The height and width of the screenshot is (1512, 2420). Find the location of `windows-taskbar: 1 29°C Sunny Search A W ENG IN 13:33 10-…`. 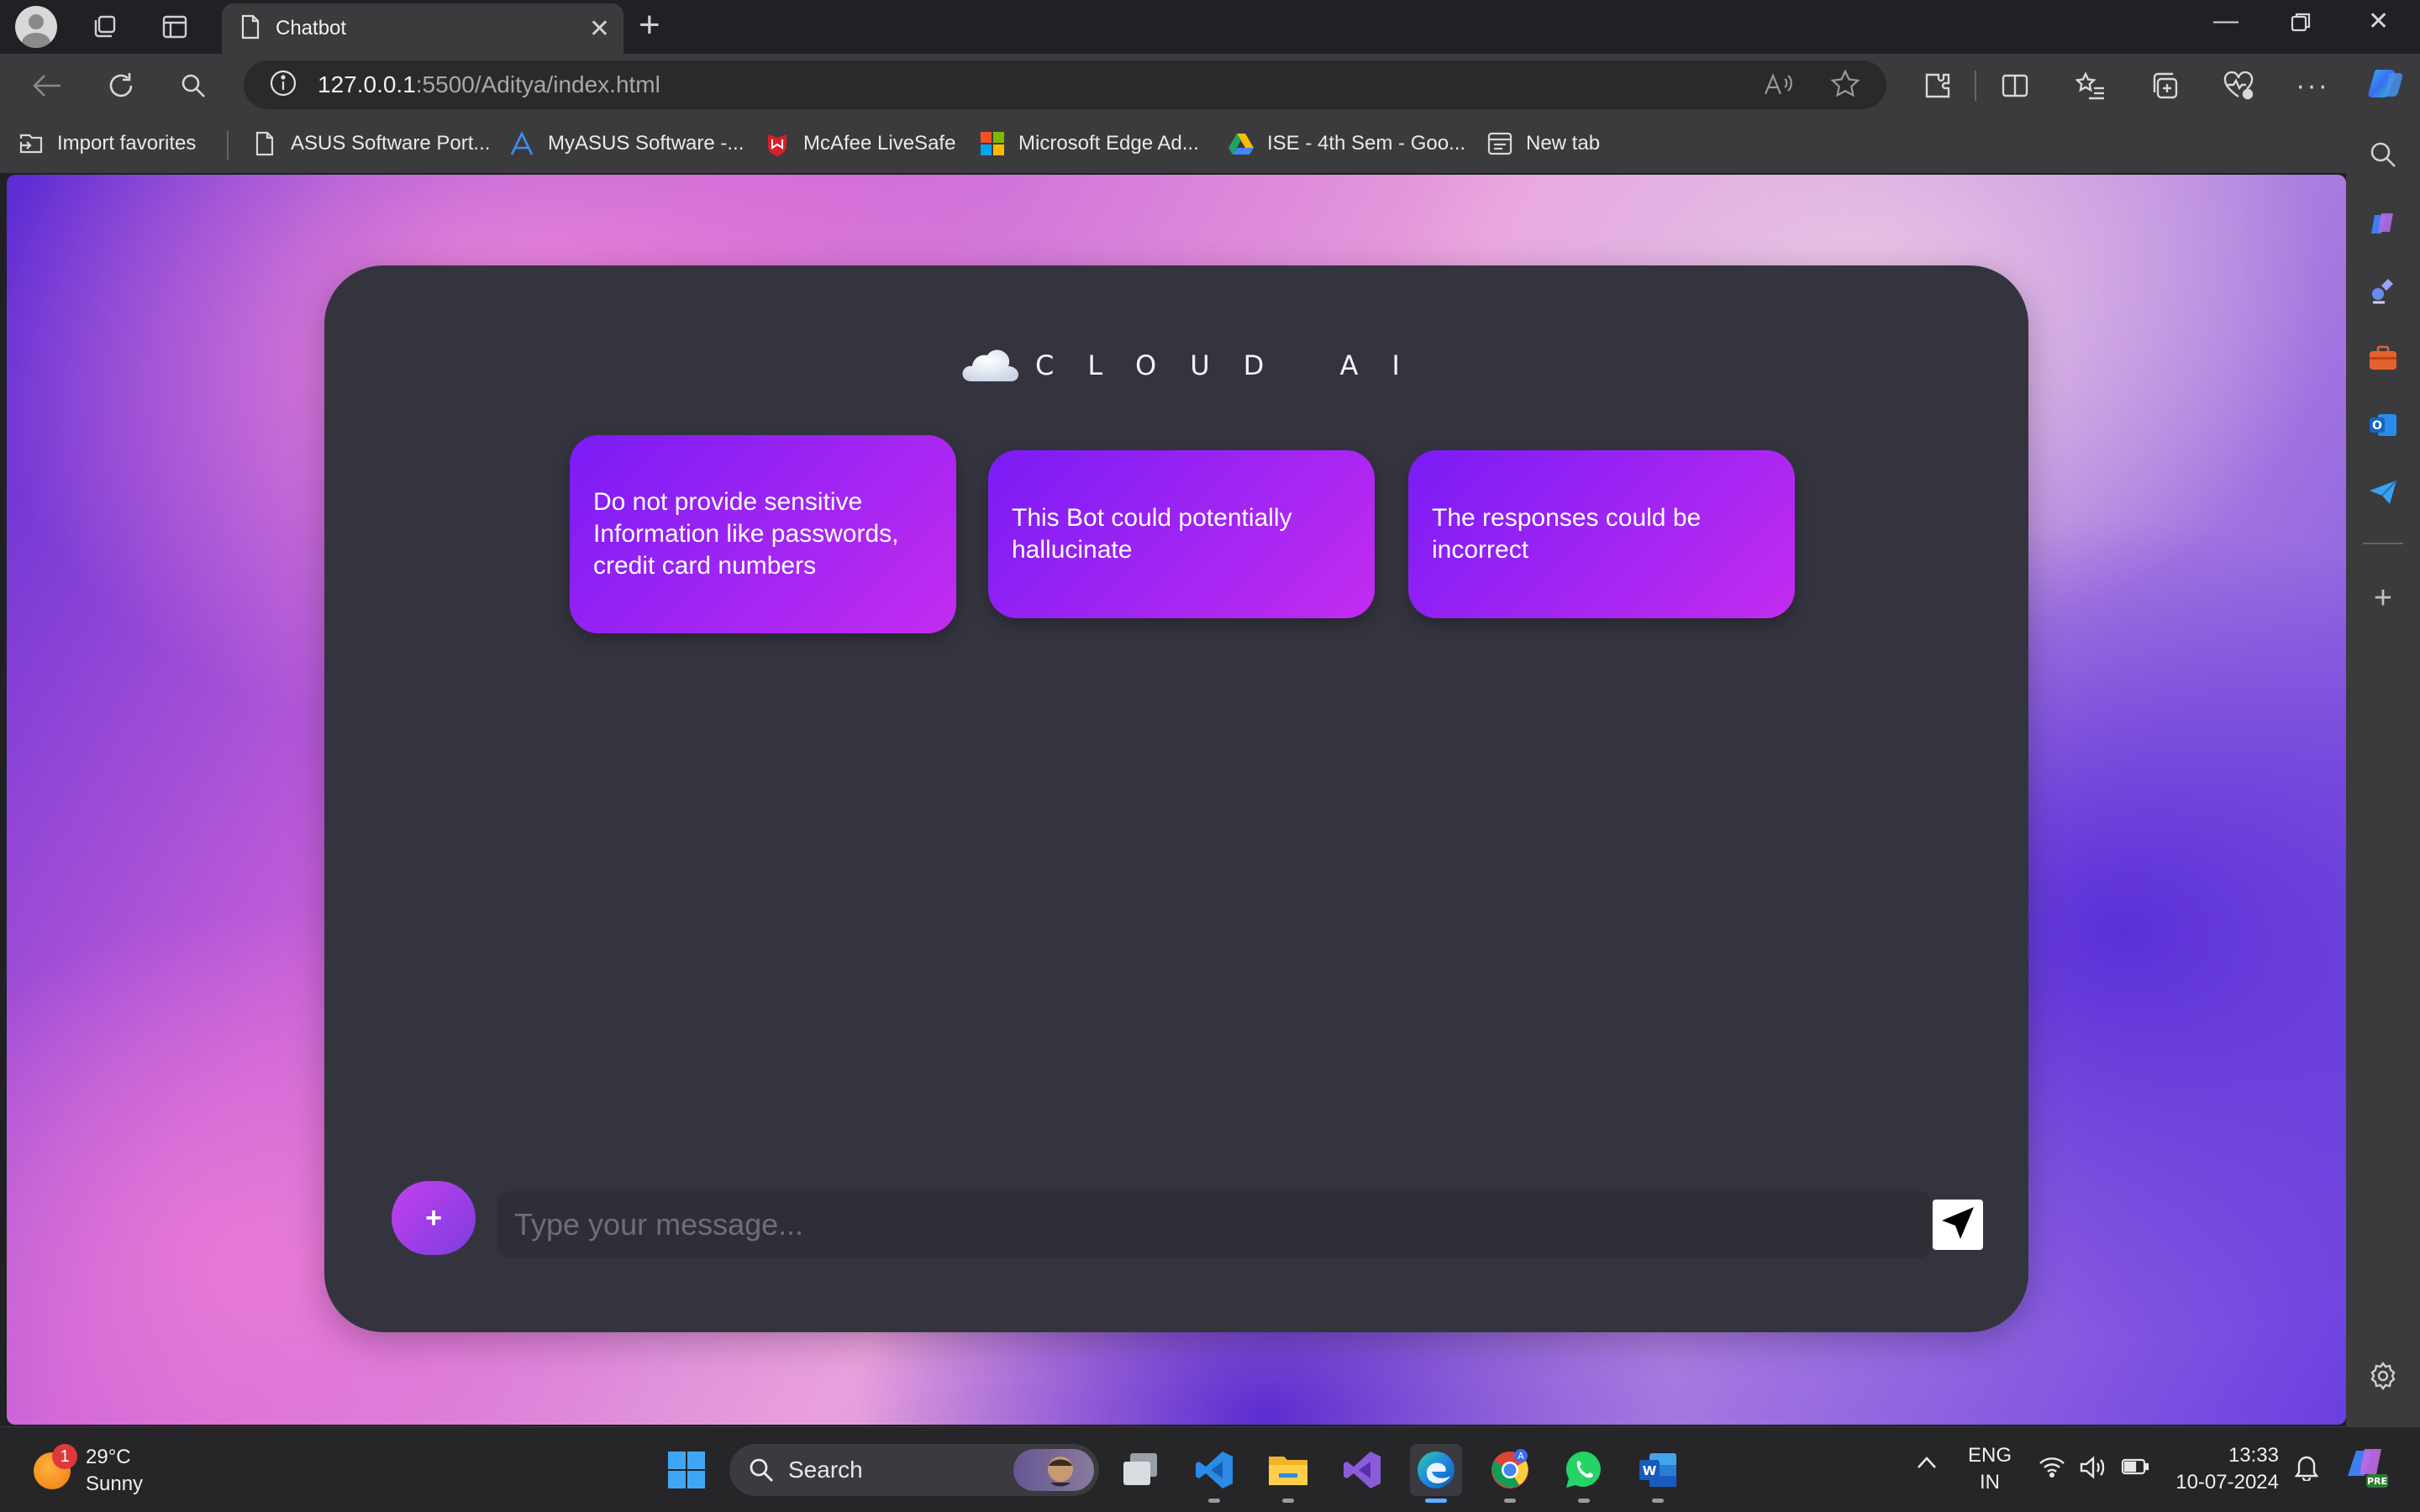

windows-taskbar: 1 29°C Sunny Search A W ENG IN 13:33 10-… is located at coordinates (1210, 1469).